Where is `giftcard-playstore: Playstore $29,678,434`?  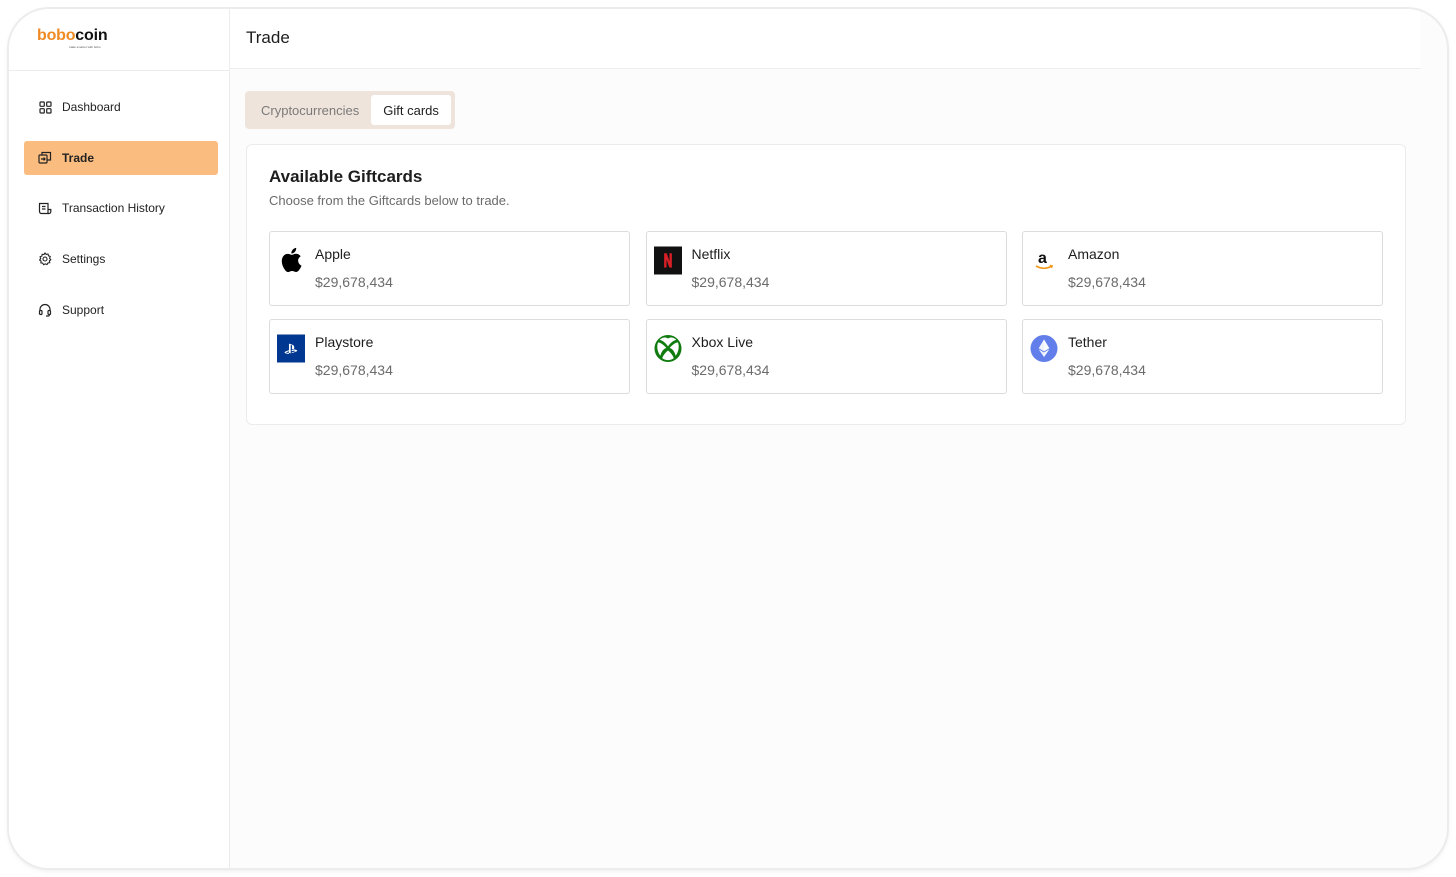 giftcard-playstore: Playstore $29,678,434 is located at coordinates (449, 356).